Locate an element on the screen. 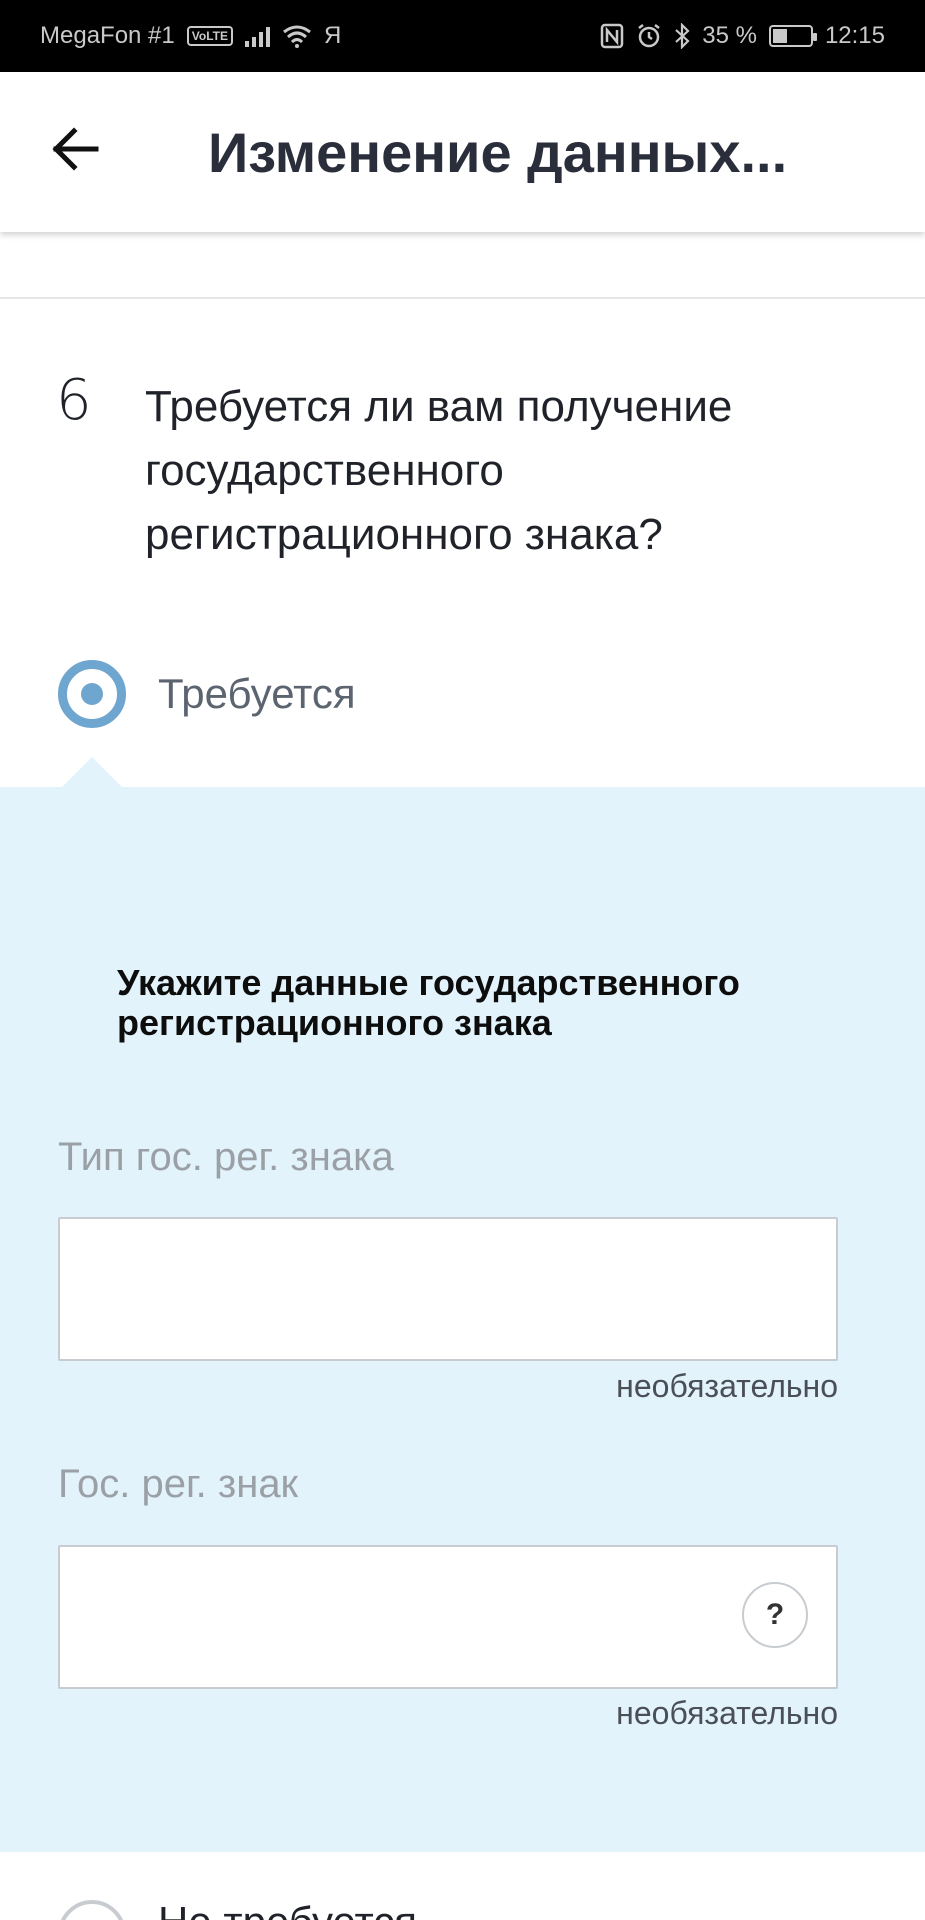 This screenshot has height=1920, width=925. plate-type-input is located at coordinates (448, 1289).